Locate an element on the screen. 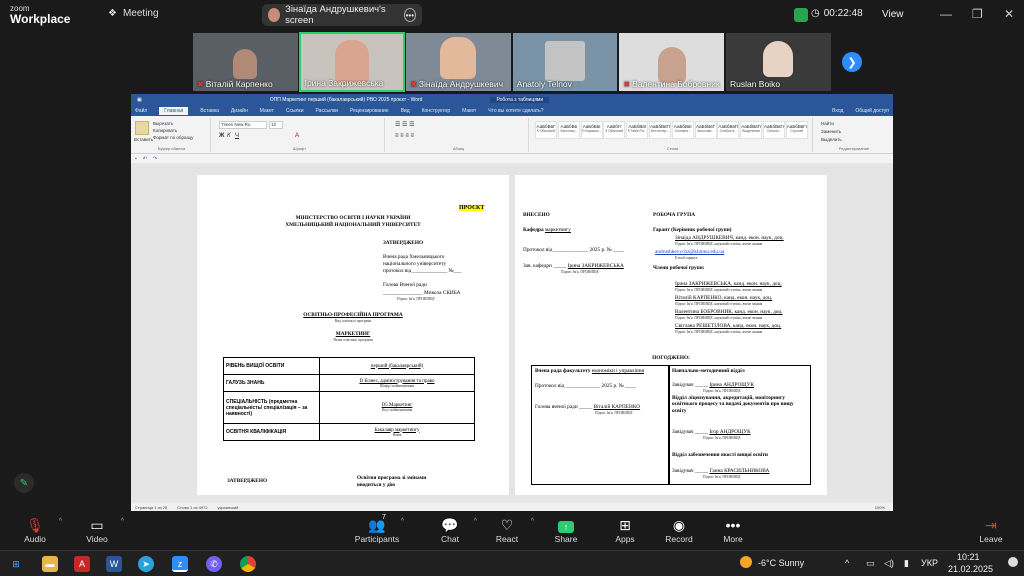  video-button: ▭ Video ^ is located at coordinates (98, 530).